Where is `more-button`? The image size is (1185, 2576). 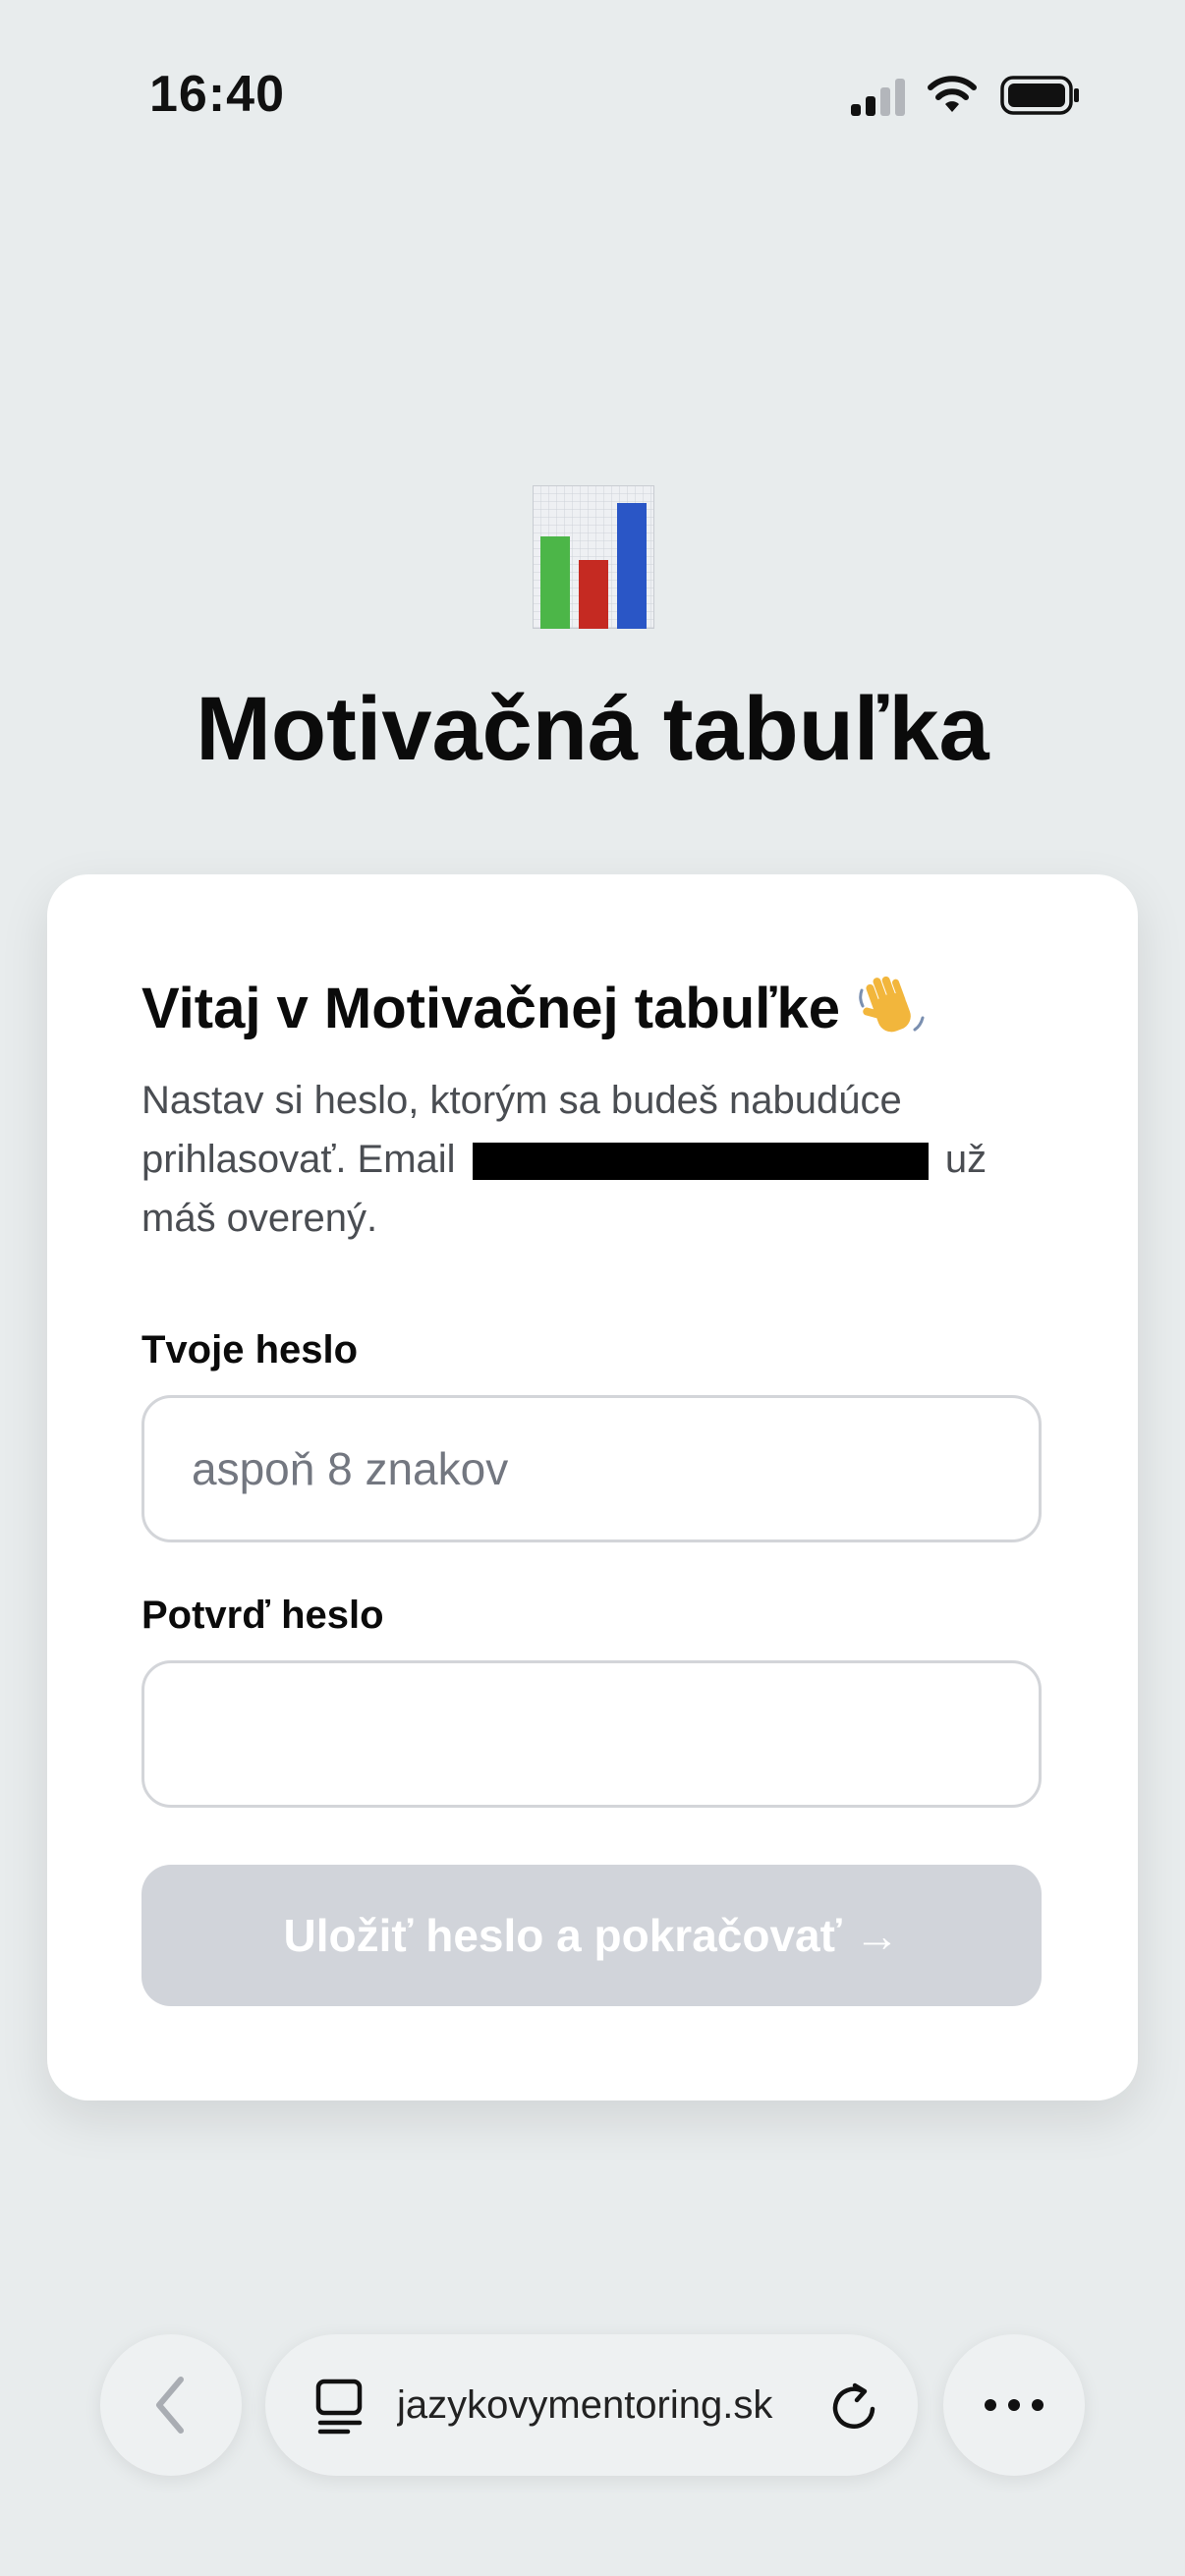 more-button is located at coordinates (1014, 2405).